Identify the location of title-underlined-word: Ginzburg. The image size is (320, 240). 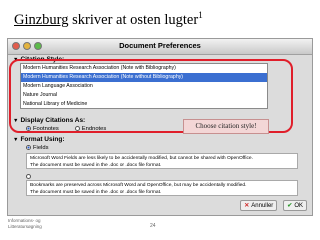
(41, 19).